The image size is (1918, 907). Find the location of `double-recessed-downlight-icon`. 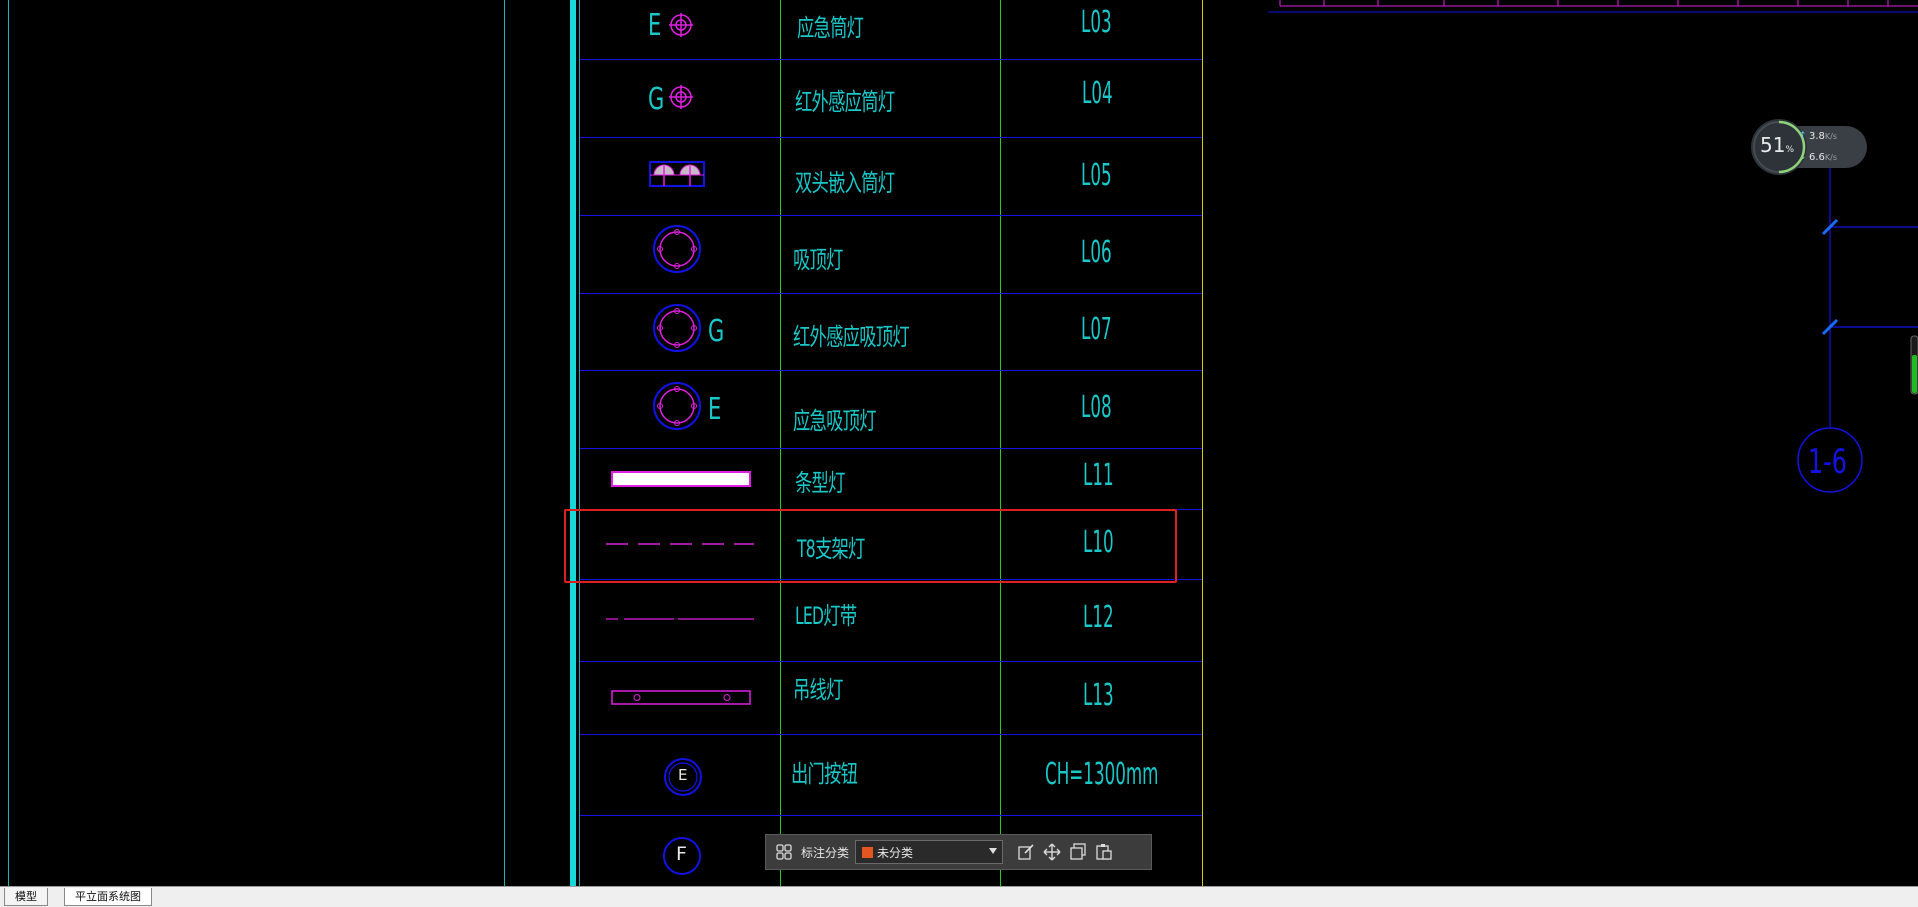

double-recessed-downlight-icon is located at coordinates (677, 174).